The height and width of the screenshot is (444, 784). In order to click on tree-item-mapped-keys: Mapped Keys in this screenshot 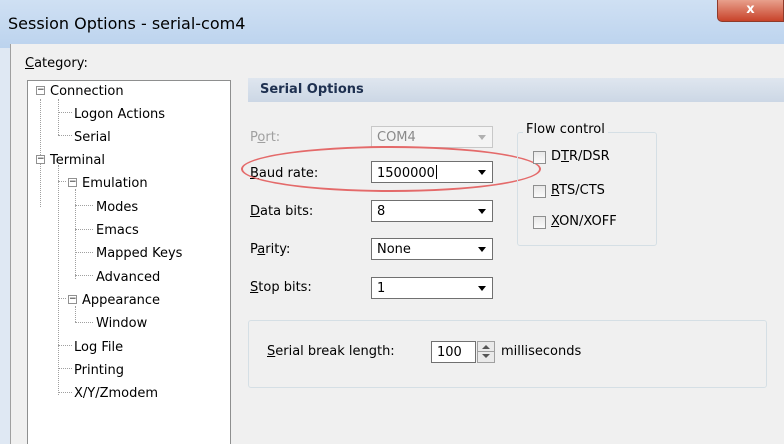, I will do `click(139, 254)`.